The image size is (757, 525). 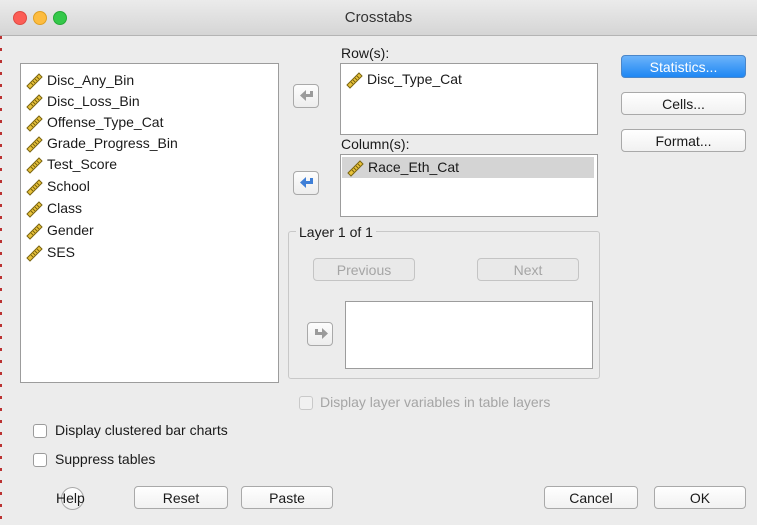 I want to click on move-to-columns-button, so click(x=306, y=183).